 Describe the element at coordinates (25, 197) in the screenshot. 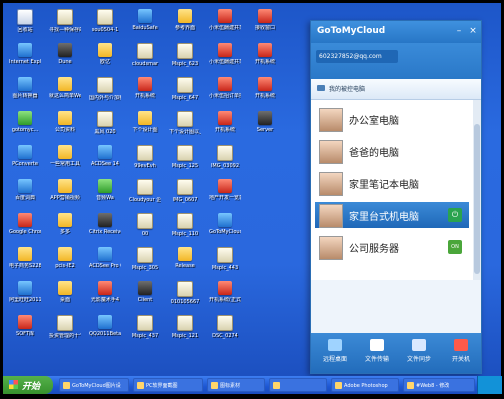

I see `desktop-icon: 百度词典` at that location.